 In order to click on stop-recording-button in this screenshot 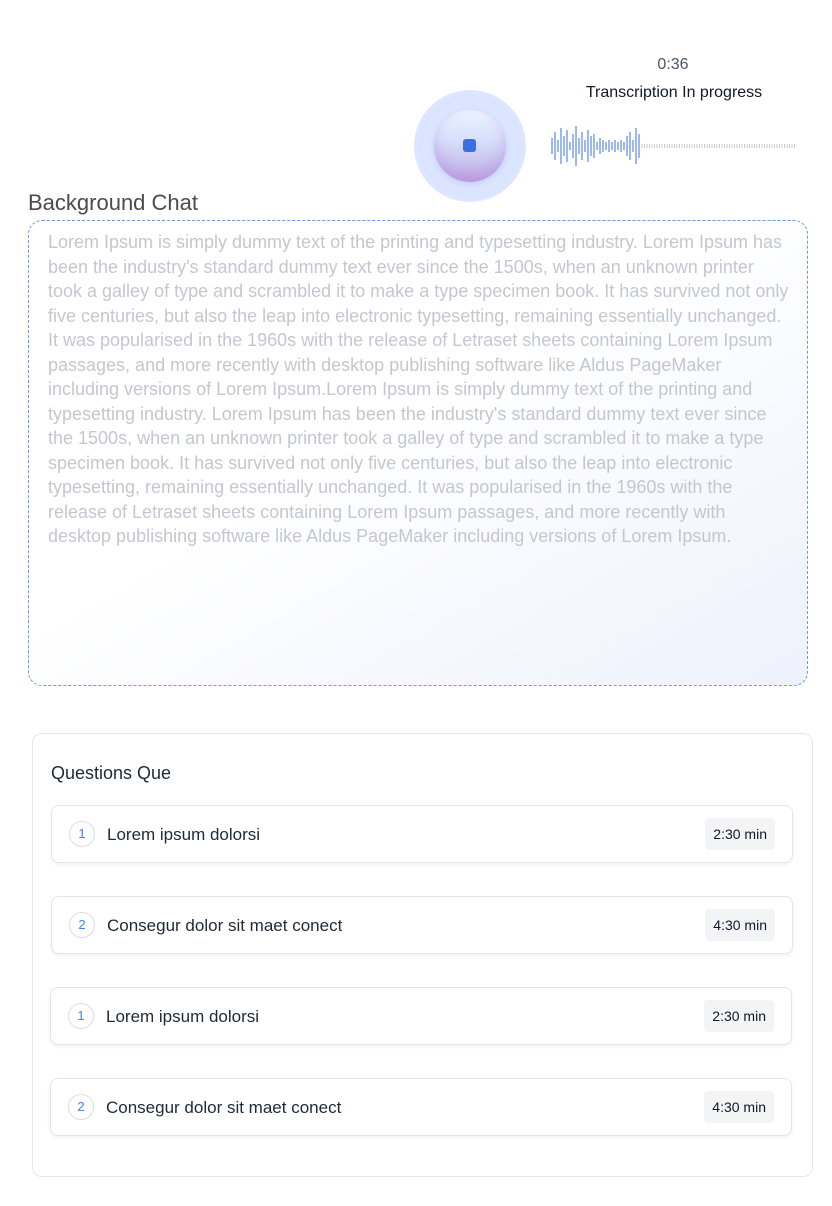, I will do `click(469, 145)`.